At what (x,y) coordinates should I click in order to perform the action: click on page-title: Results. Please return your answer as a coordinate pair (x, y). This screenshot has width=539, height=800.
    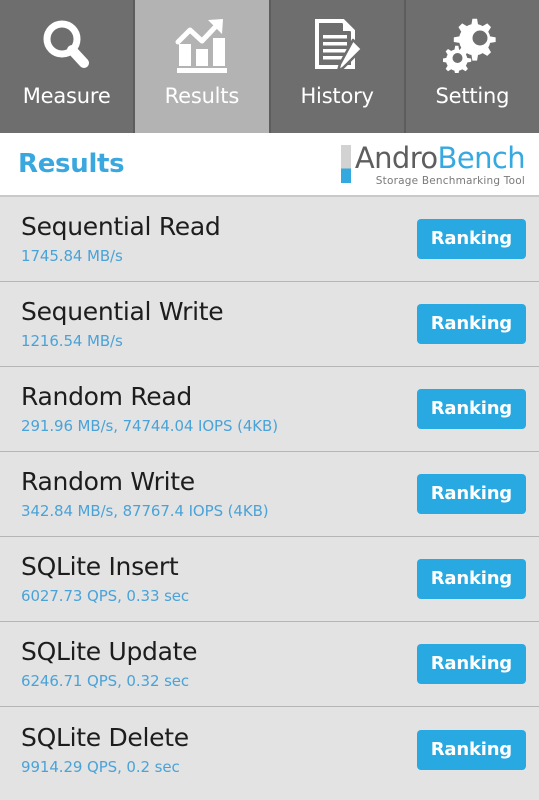
    Looking at the image, I should click on (71, 164).